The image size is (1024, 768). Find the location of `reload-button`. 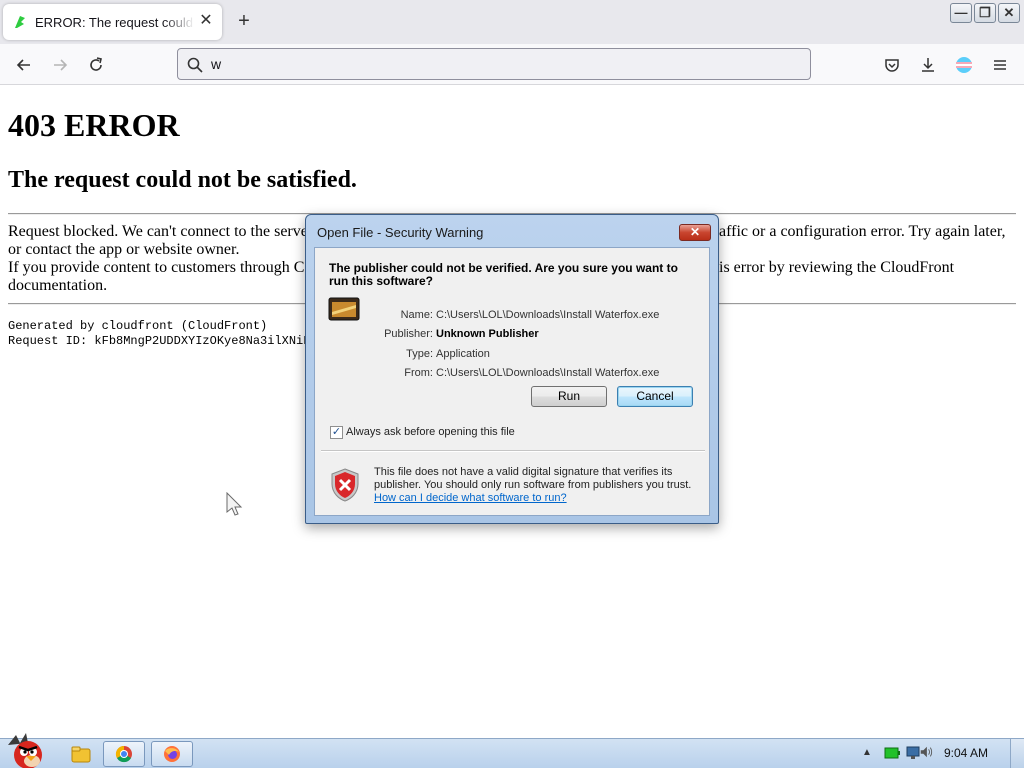

reload-button is located at coordinates (96, 65).